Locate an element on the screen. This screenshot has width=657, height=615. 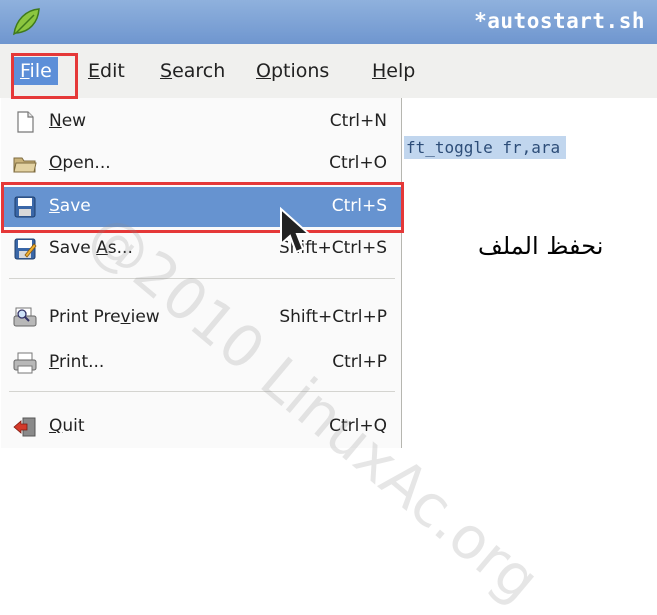
printer-icon is located at coordinates (25, 363).